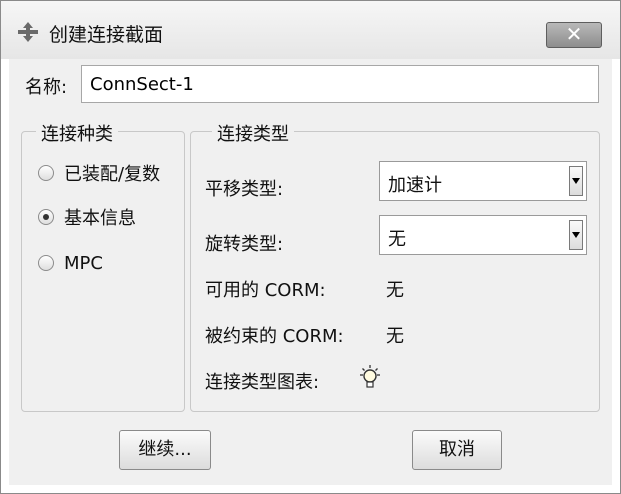  What do you see at coordinates (46, 217) in the screenshot?
I see `radio-button-selected` at bounding box center [46, 217].